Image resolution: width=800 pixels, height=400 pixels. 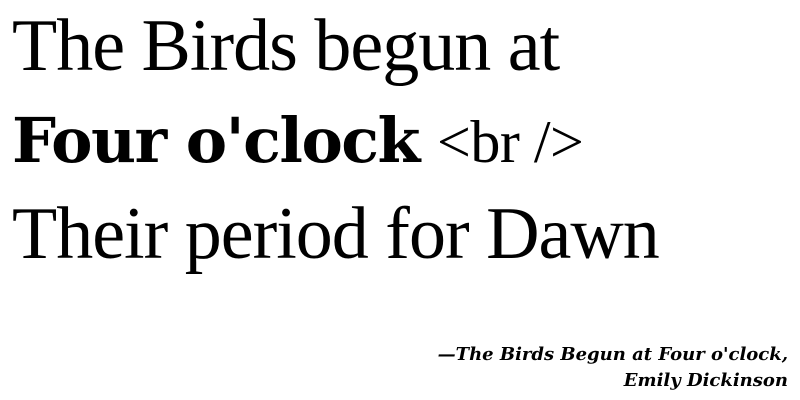 I want to click on poem-line-1: The Birds begun at, so click(x=286, y=46).